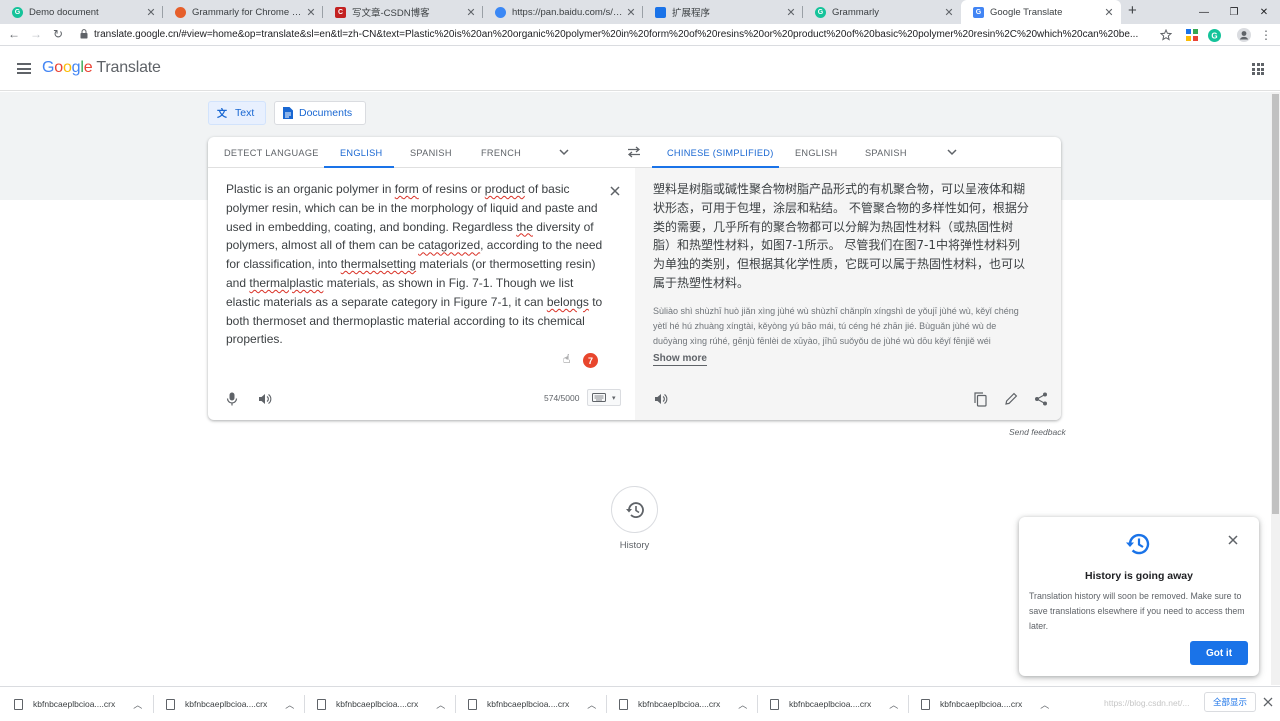 The height and width of the screenshot is (721, 1280). What do you see at coordinates (501, 153) in the screenshot?
I see `source-lang-french: FRENCH` at bounding box center [501, 153].